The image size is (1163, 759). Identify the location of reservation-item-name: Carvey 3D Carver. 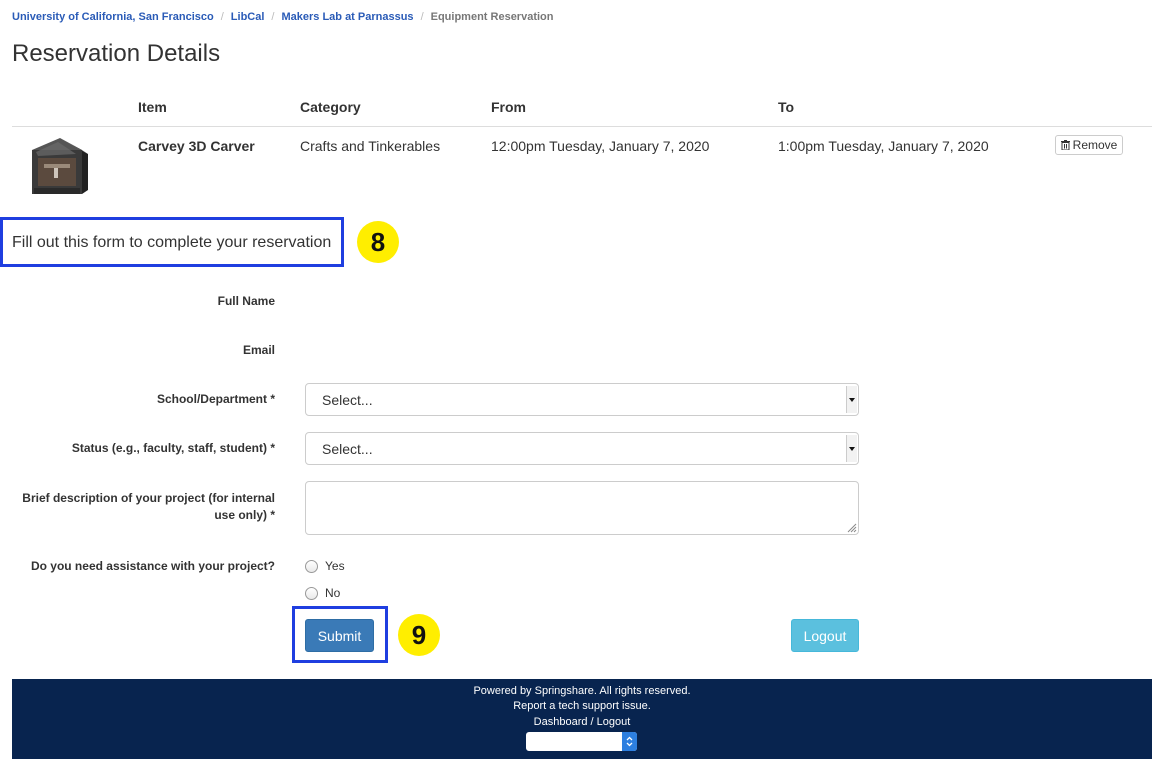
(196, 146).